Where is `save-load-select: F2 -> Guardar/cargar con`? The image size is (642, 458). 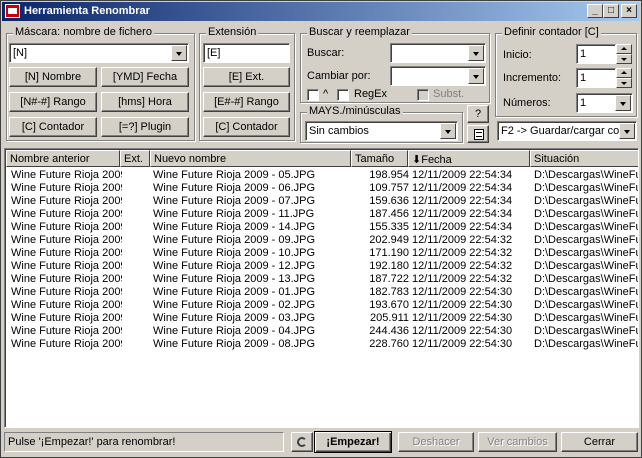 save-load-select: F2 -> Guardar/cargar con is located at coordinates (567, 131).